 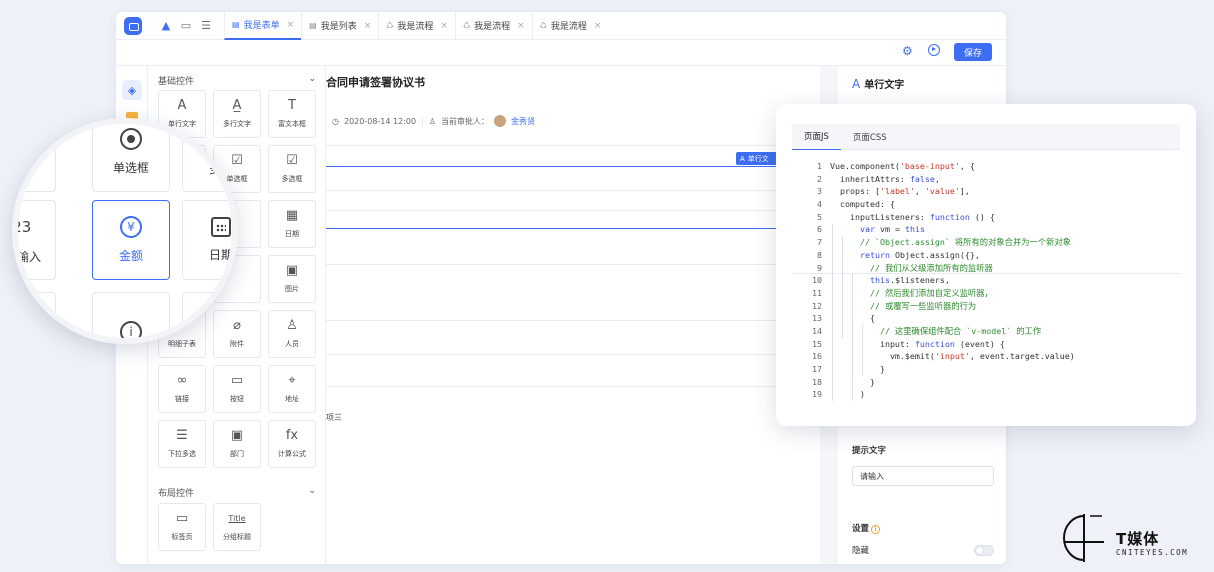 I want to click on code-text: ), so click(x=847, y=394).